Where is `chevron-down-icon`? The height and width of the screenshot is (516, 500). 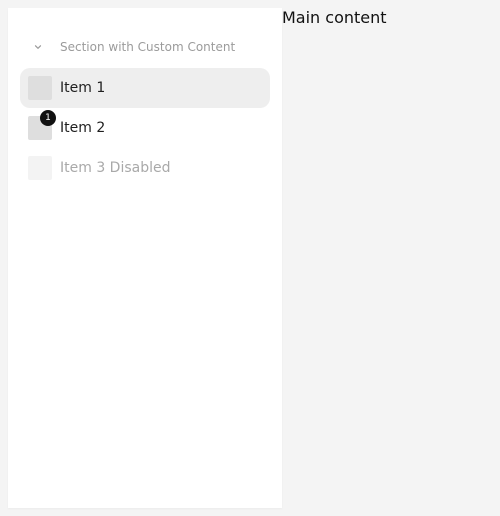
chevron-down-icon is located at coordinates (38, 47).